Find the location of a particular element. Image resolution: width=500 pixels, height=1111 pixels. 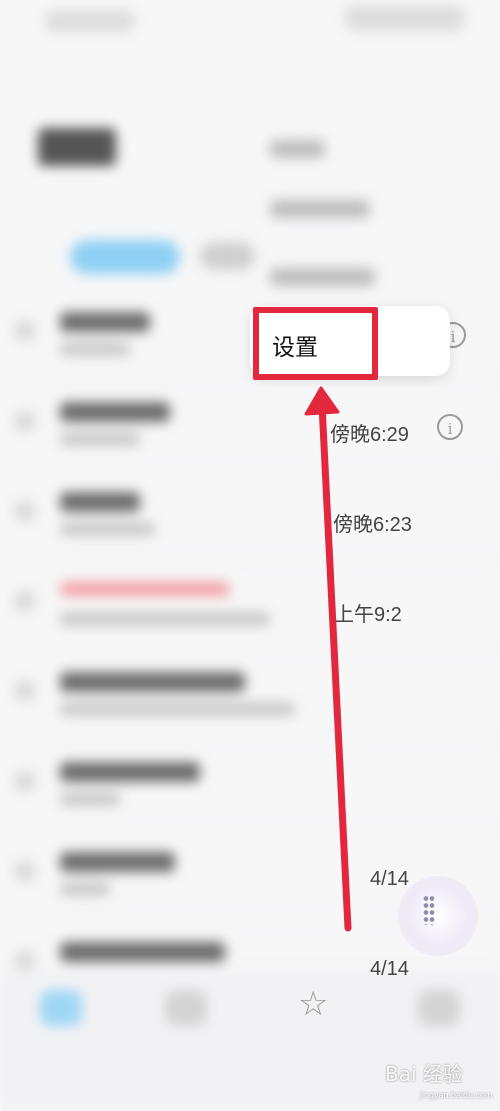

watermark-url: jingyan.baidu.com is located at coordinates (456, 1095).